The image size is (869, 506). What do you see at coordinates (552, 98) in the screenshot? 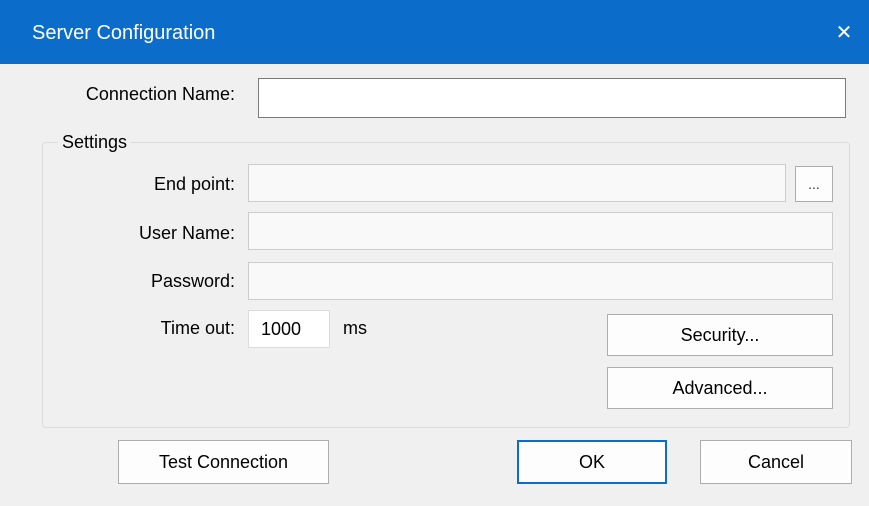
I see `connection-name-input` at bounding box center [552, 98].